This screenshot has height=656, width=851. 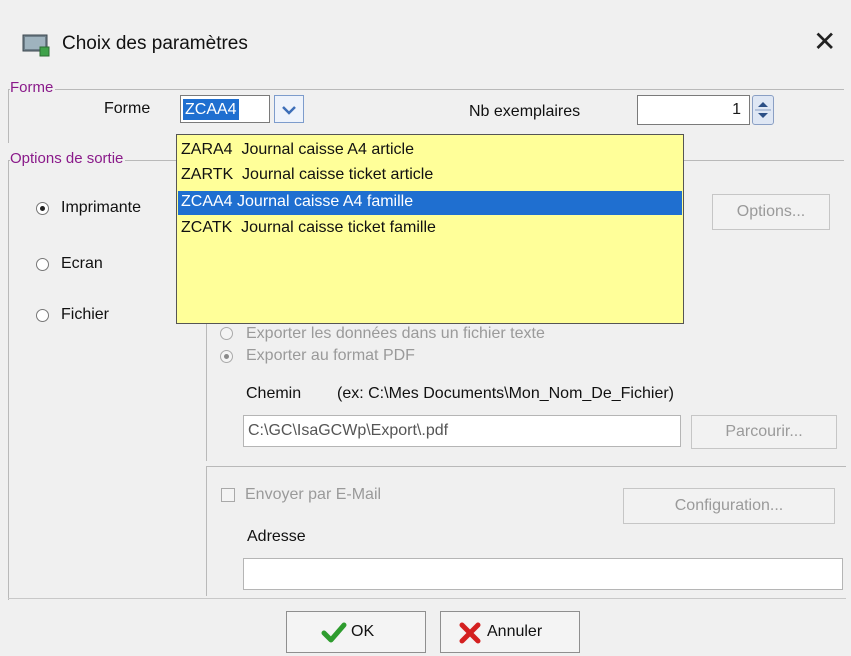 I want to click on check-icon, so click(x=334, y=632).